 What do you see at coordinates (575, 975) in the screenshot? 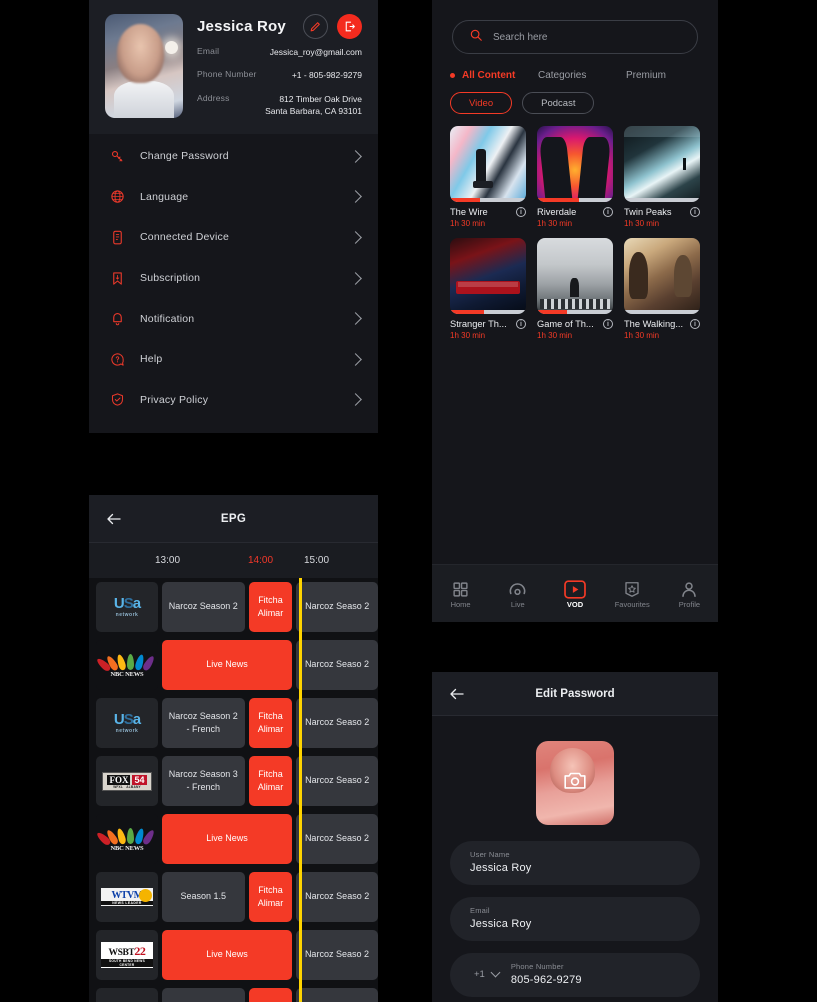
I see `phone-number-field: +1 Phone Number 805-962-9279` at bounding box center [575, 975].